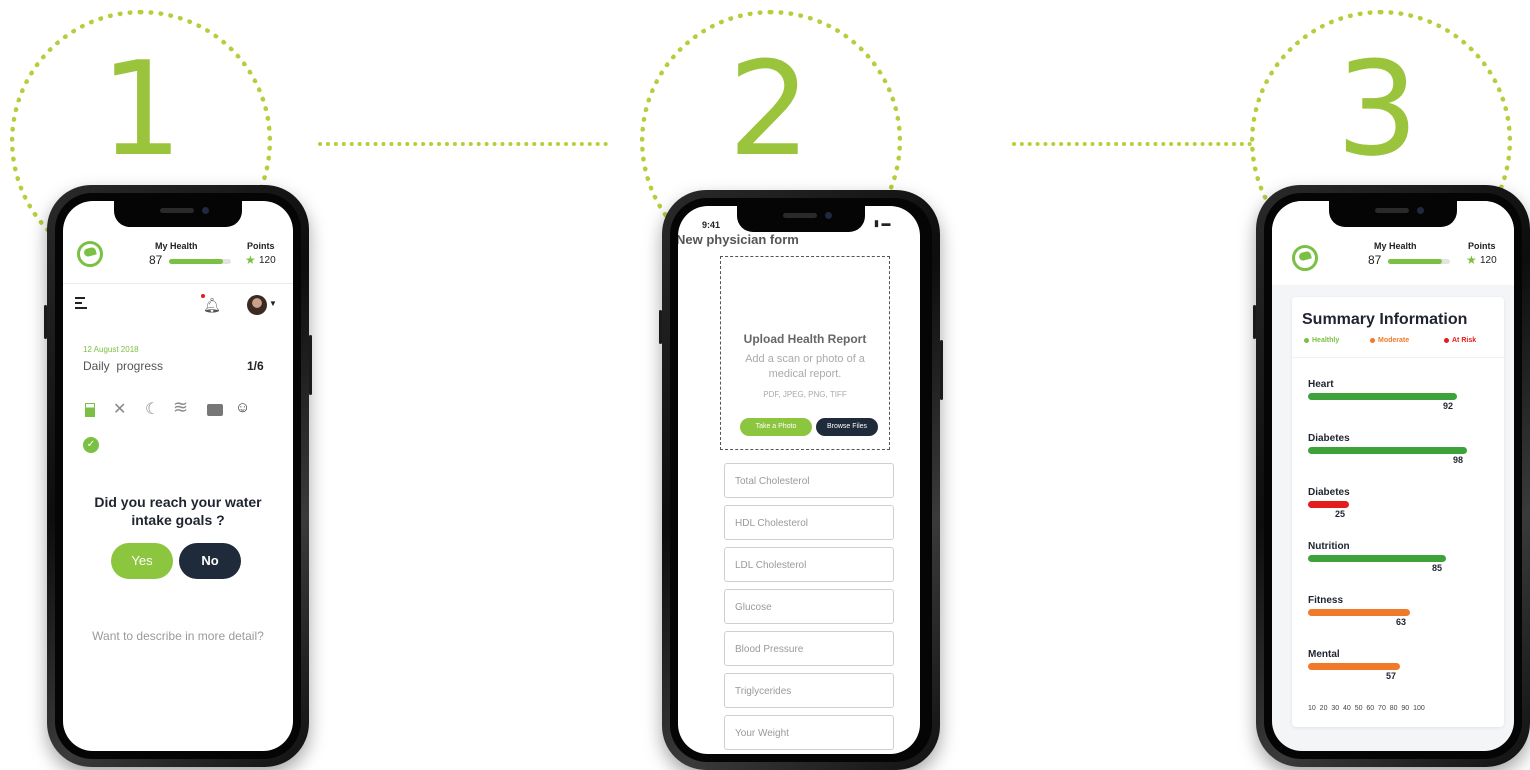 This screenshot has height=770, width=1530. I want to click on browse-files-button: Browse Files, so click(847, 427).